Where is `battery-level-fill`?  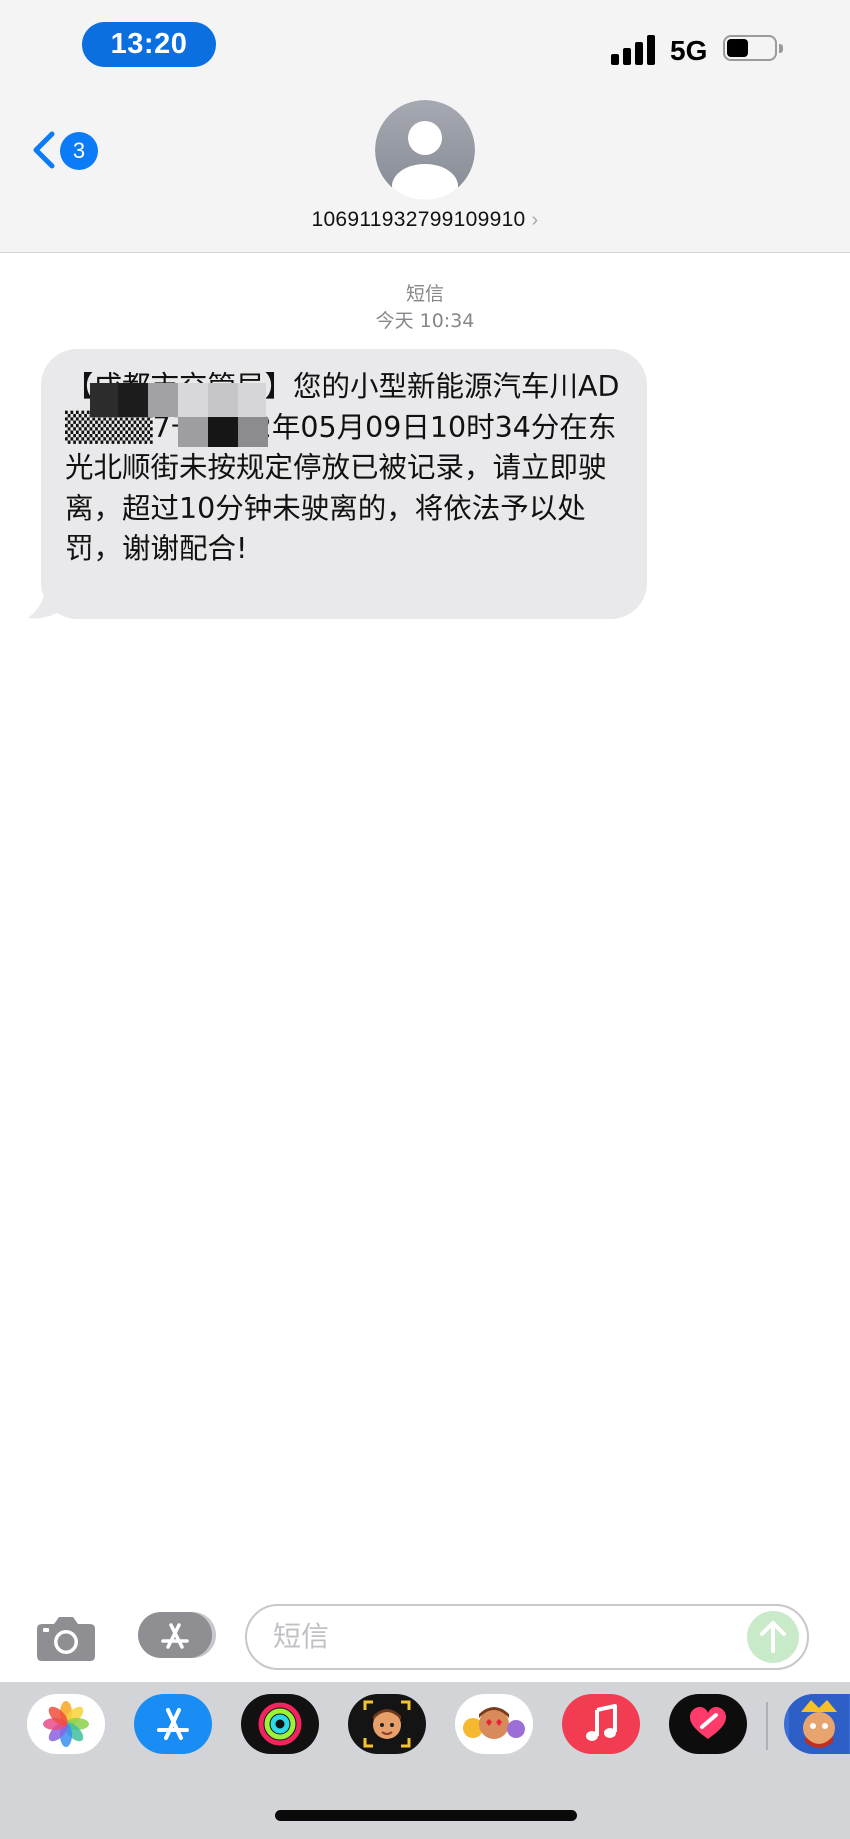 battery-level-fill is located at coordinates (737, 48).